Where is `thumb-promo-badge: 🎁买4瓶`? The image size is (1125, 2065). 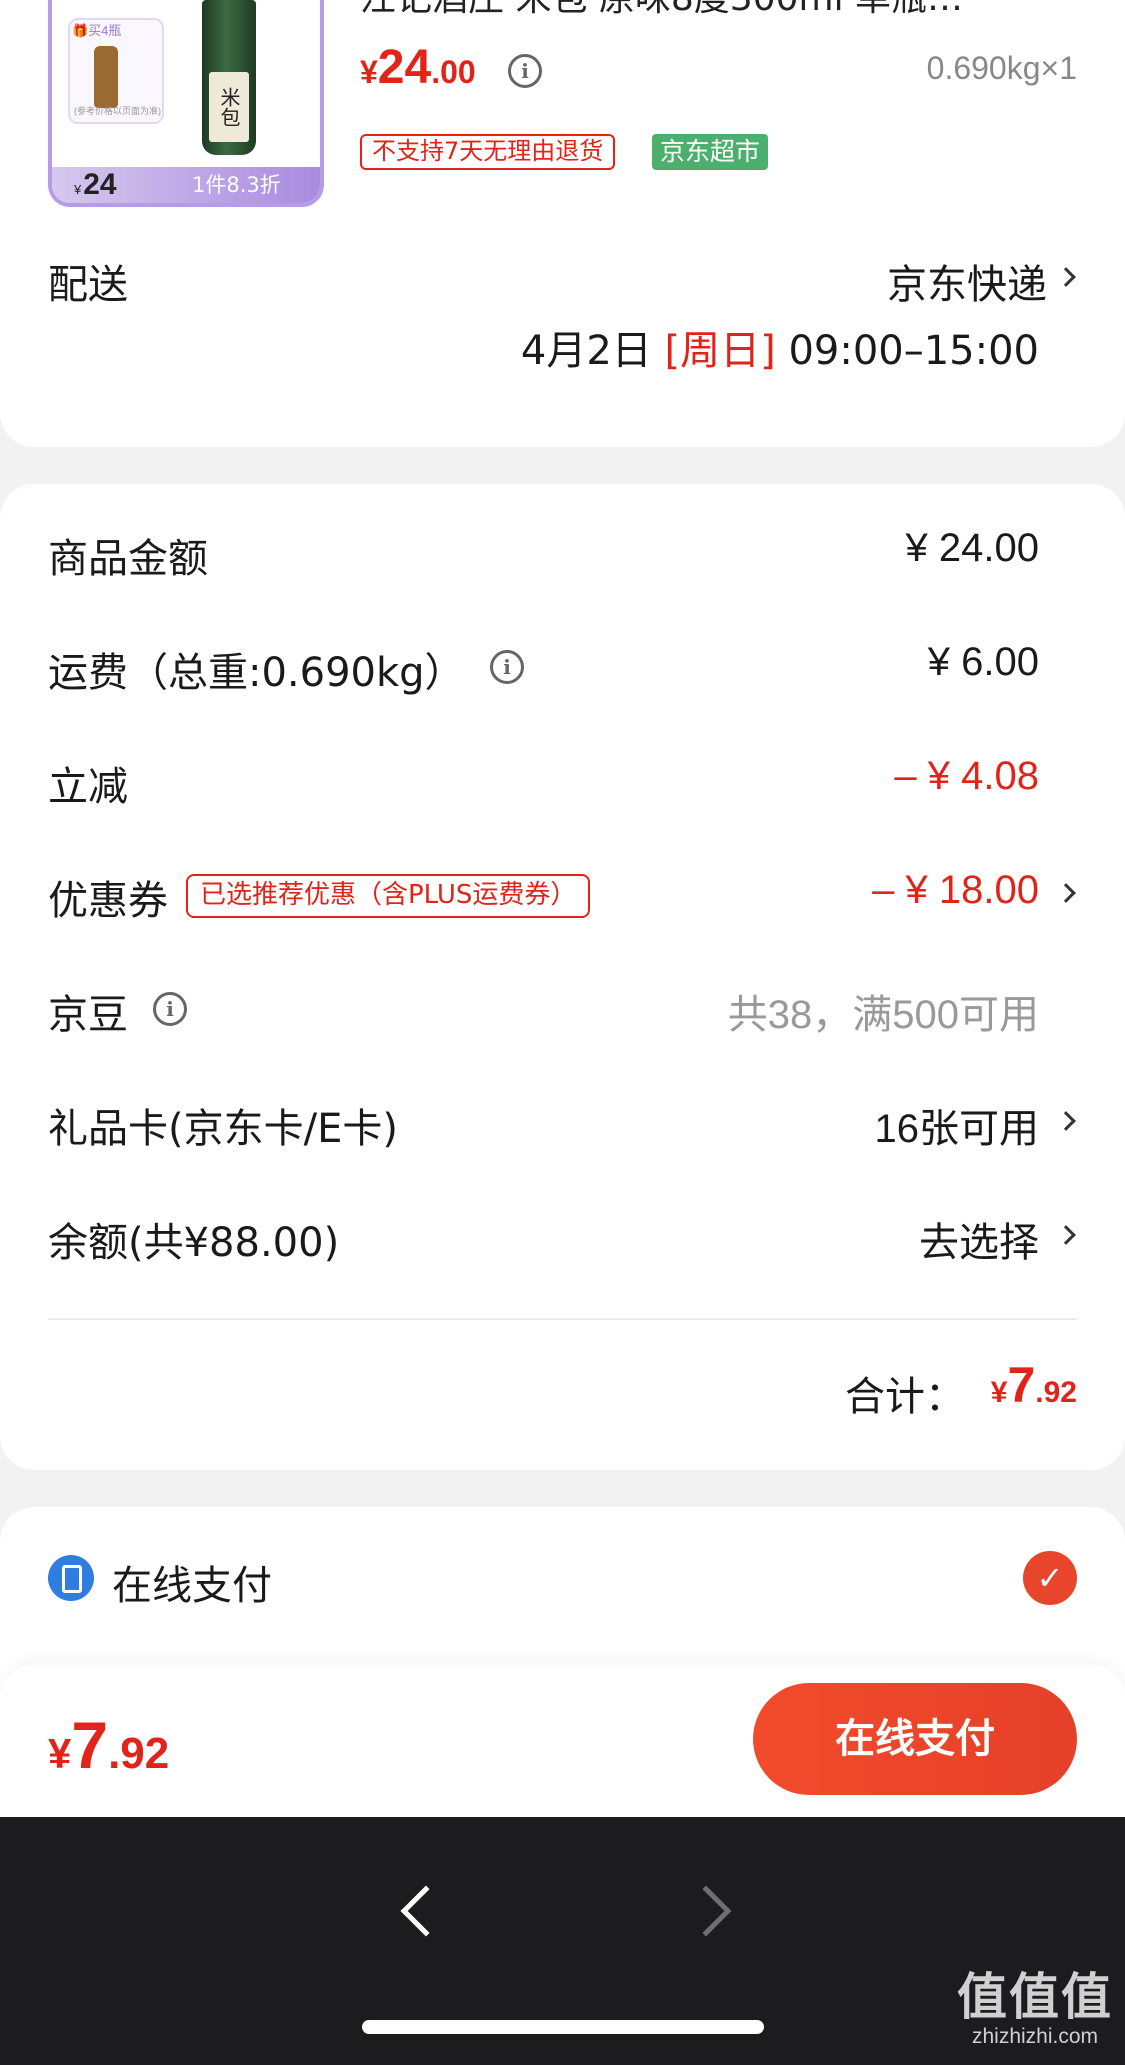
thumb-promo-badge: 🎁买4瓶 is located at coordinates (97, 30).